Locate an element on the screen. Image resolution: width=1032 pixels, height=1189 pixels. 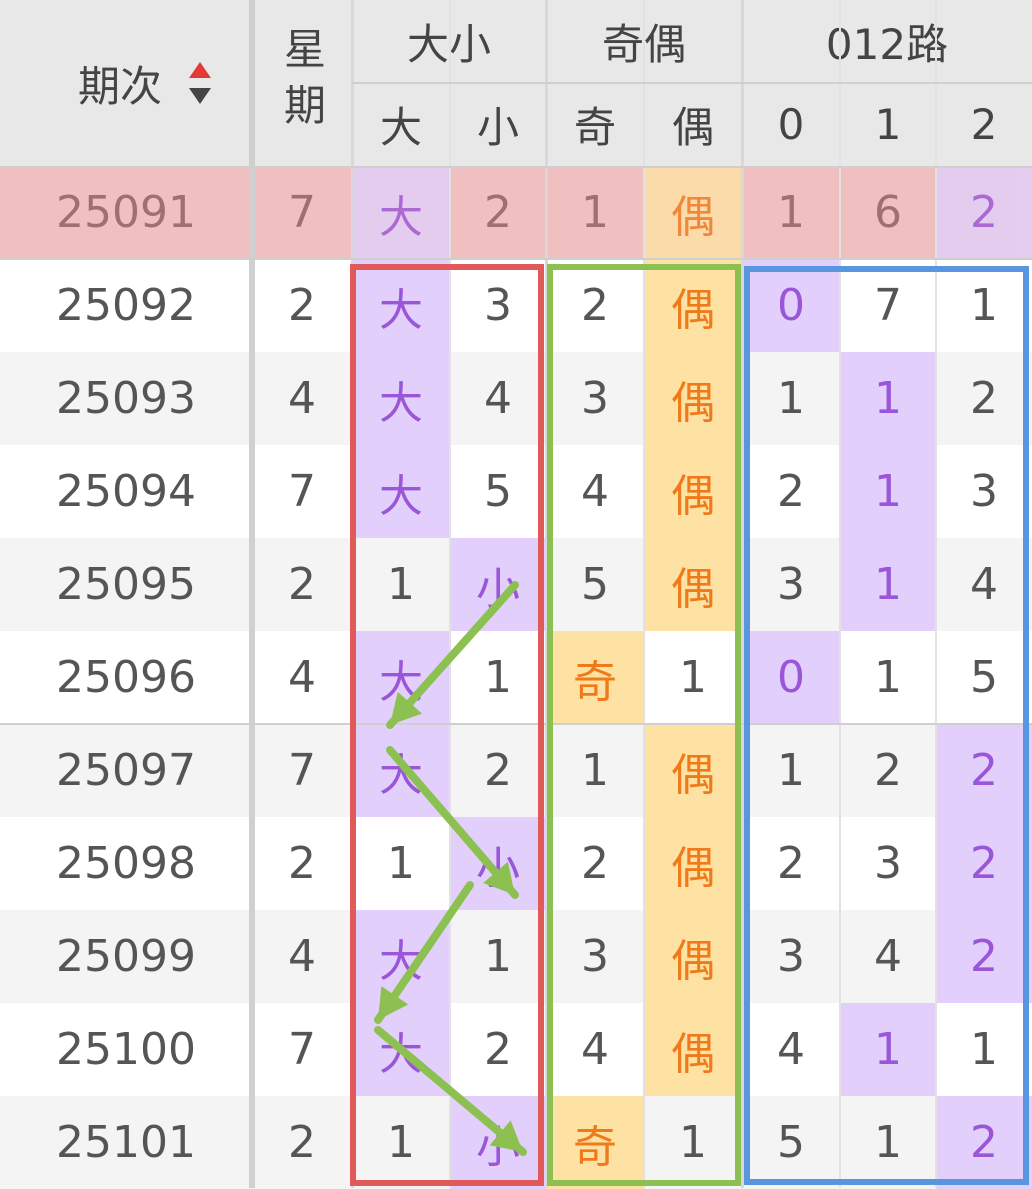
period-cell: 25095 is located at coordinates (126, 584).